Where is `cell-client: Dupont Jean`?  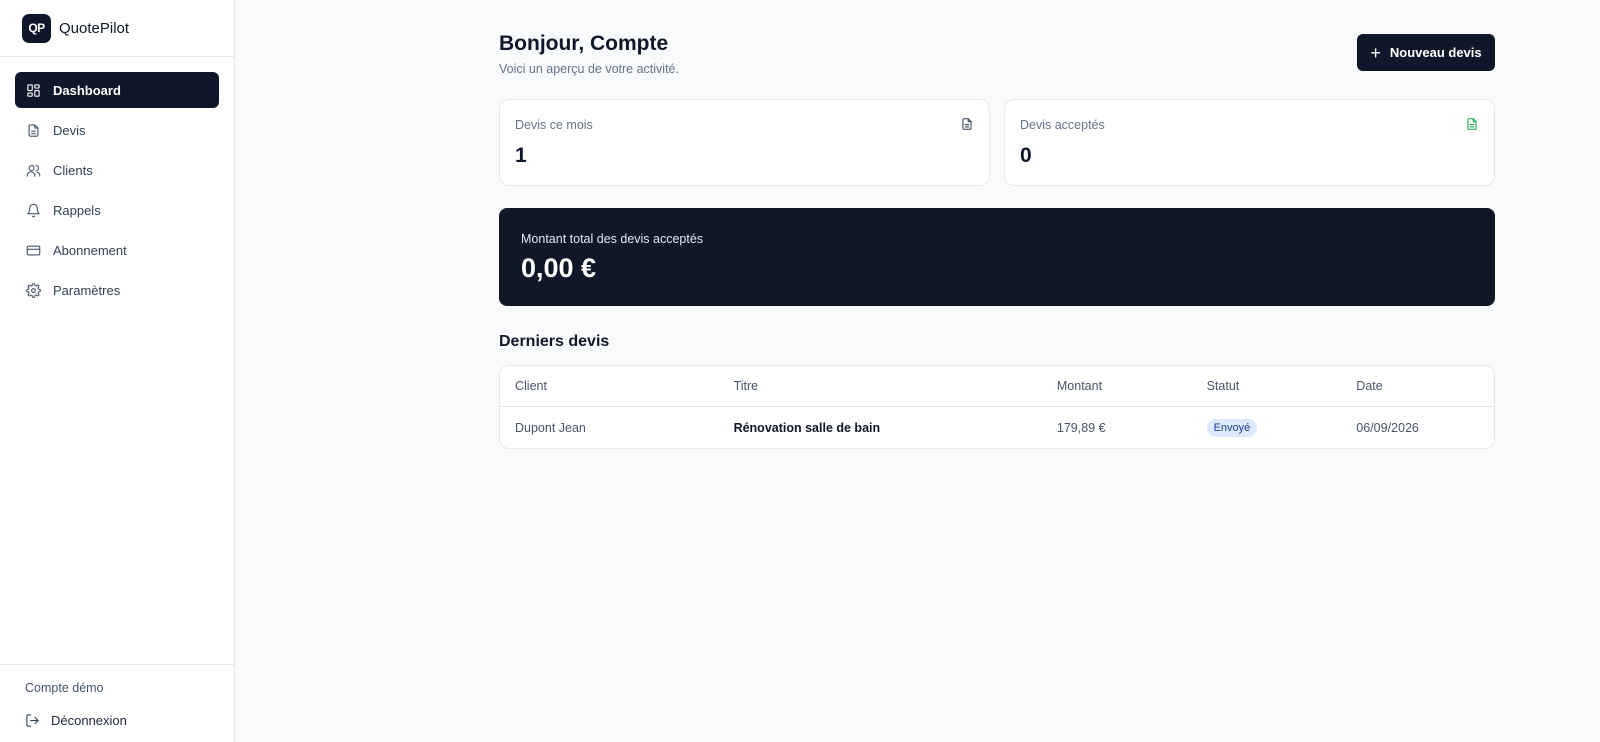
cell-client: Dupont Jean is located at coordinates (550, 427).